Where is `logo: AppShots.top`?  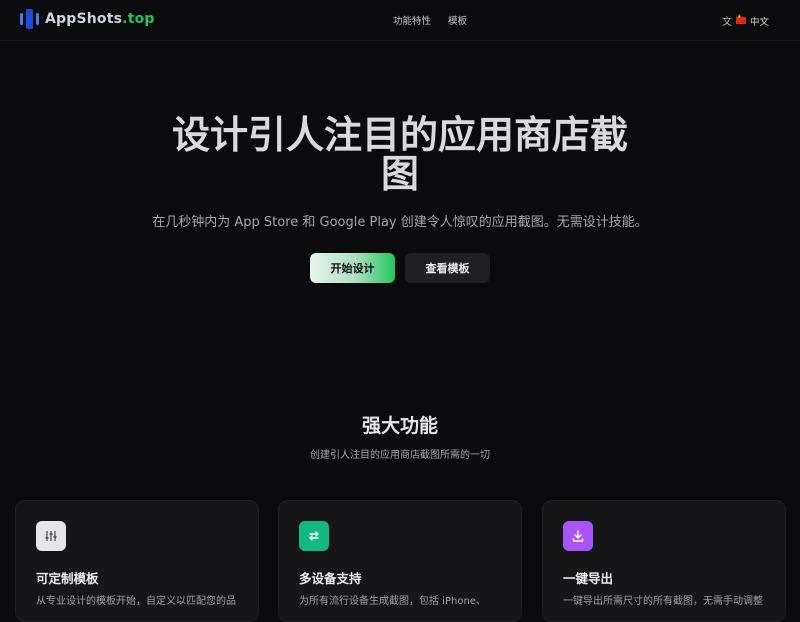
logo: AppShots.top is located at coordinates (87, 19).